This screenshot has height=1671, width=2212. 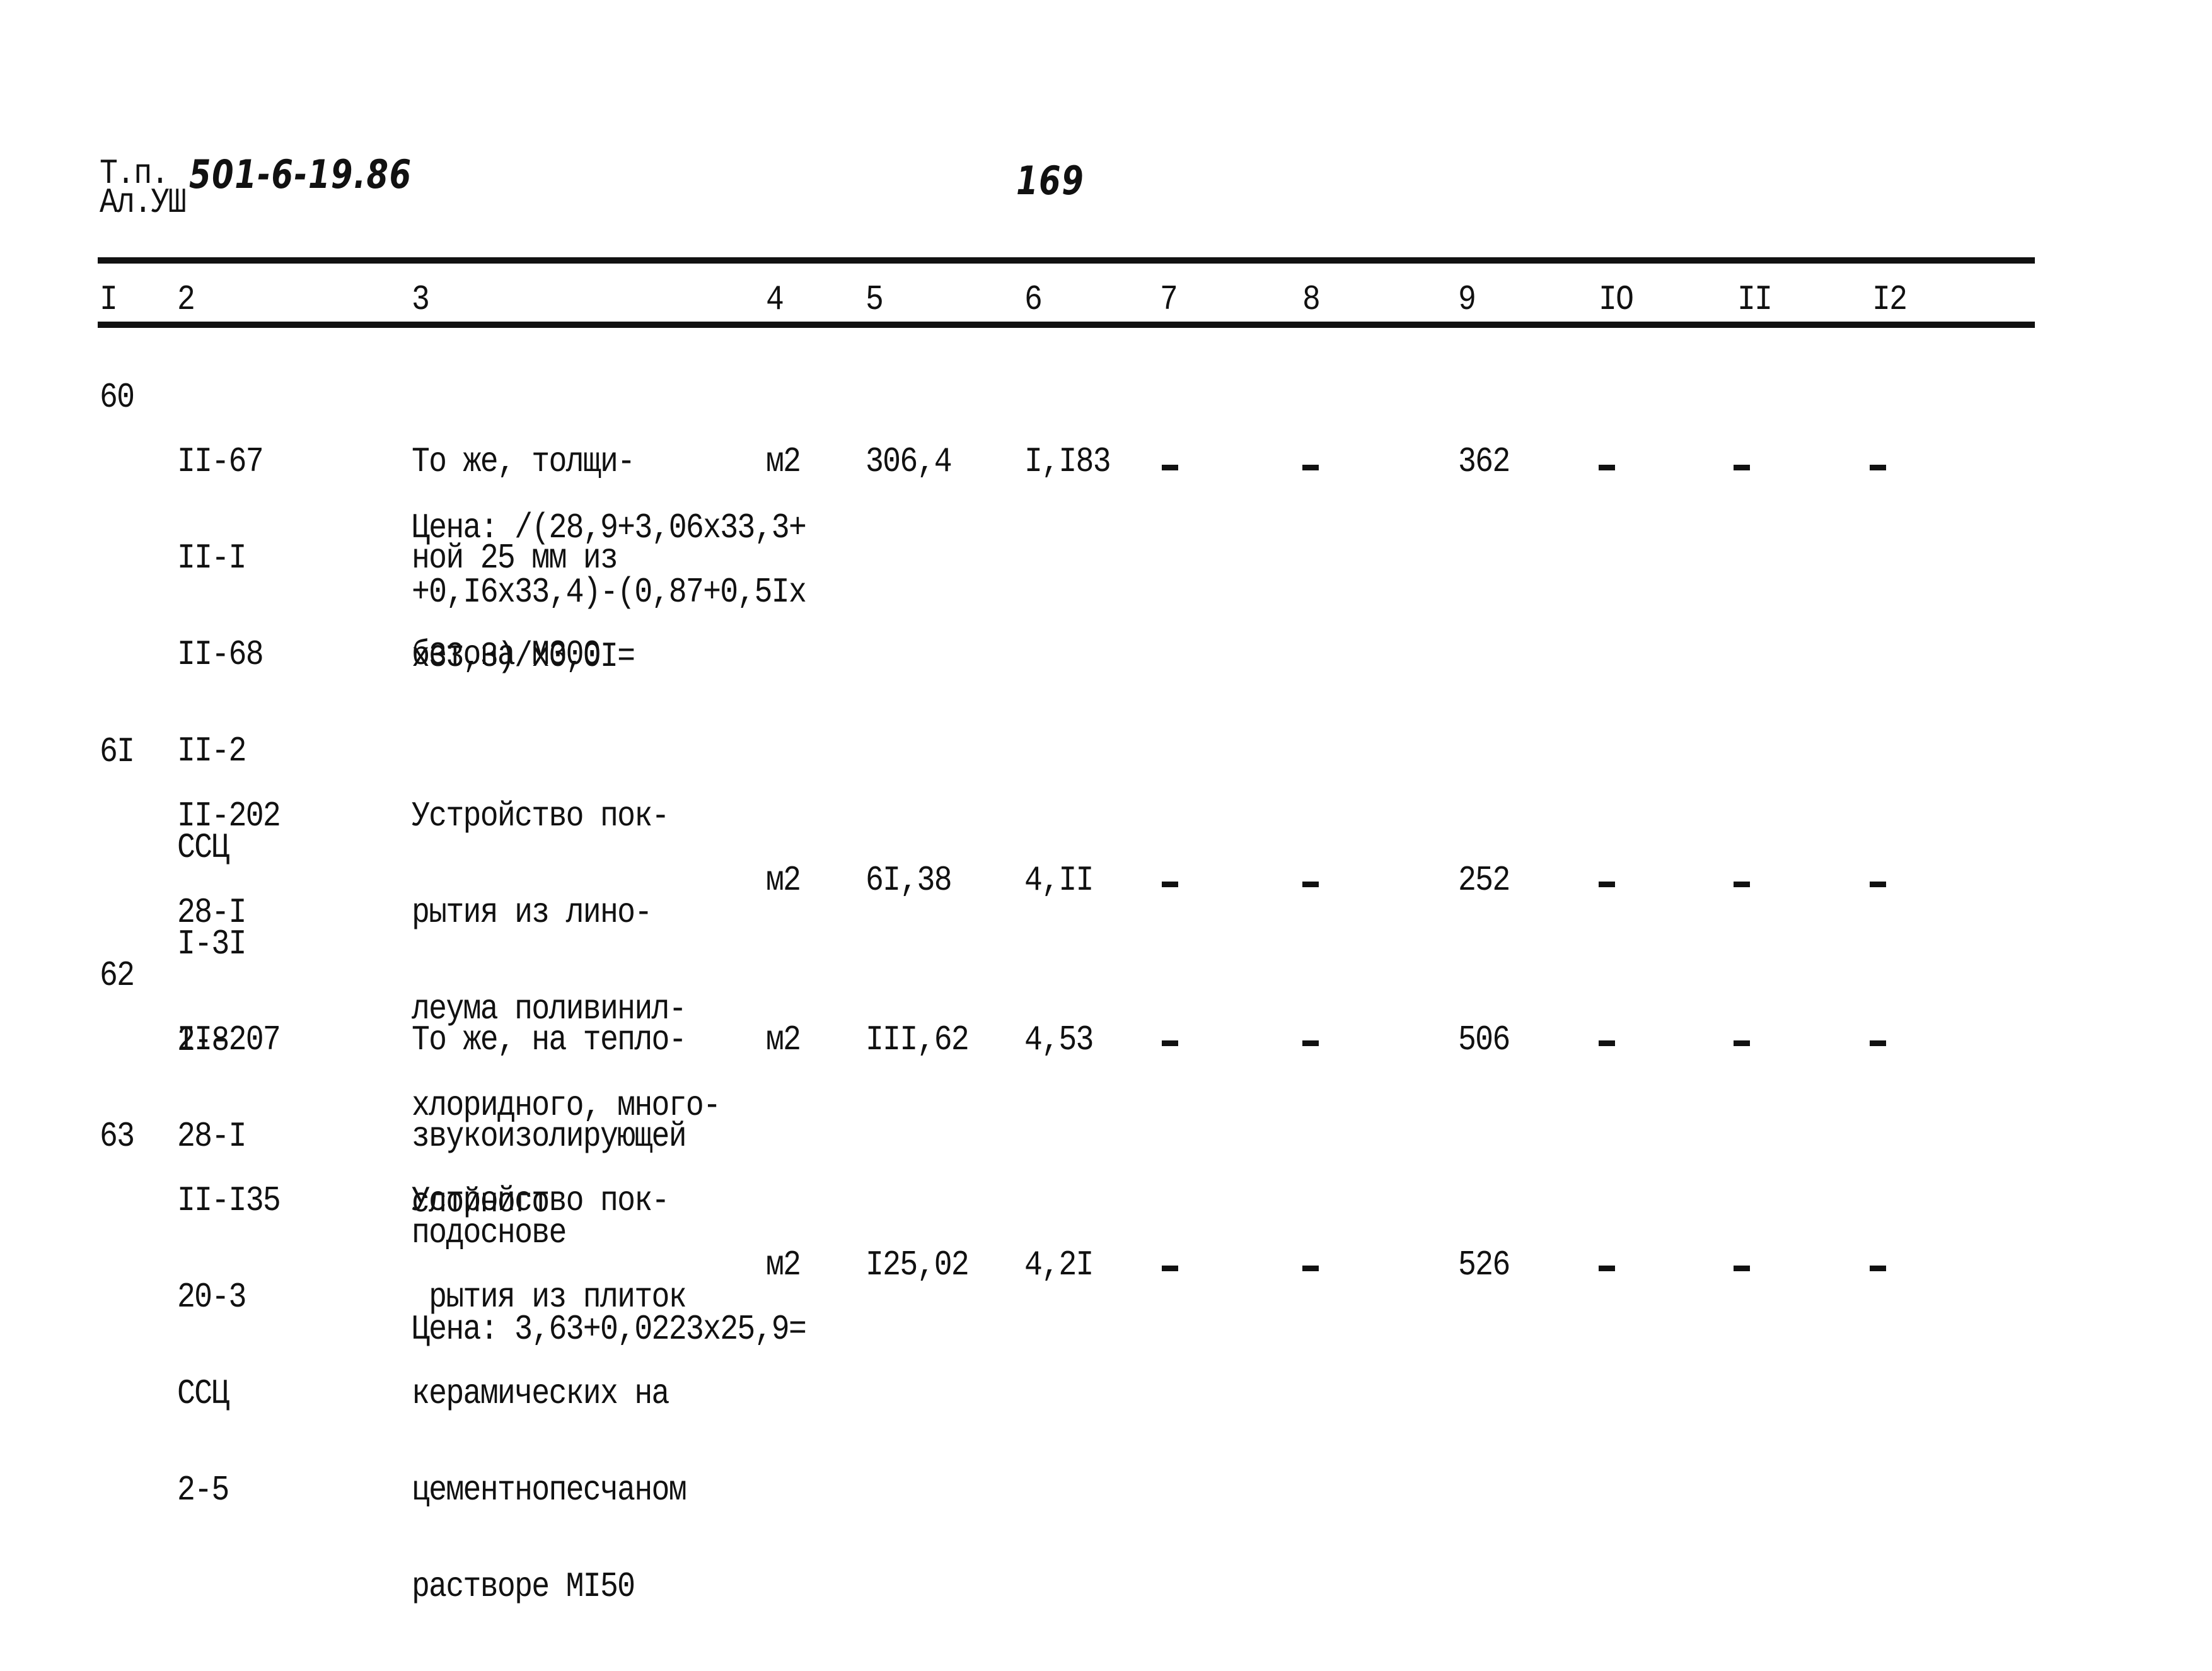 What do you see at coordinates (300, 174) in the screenshot?
I see `doc-number: 501-6-19.86` at bounding box center [300, 174].